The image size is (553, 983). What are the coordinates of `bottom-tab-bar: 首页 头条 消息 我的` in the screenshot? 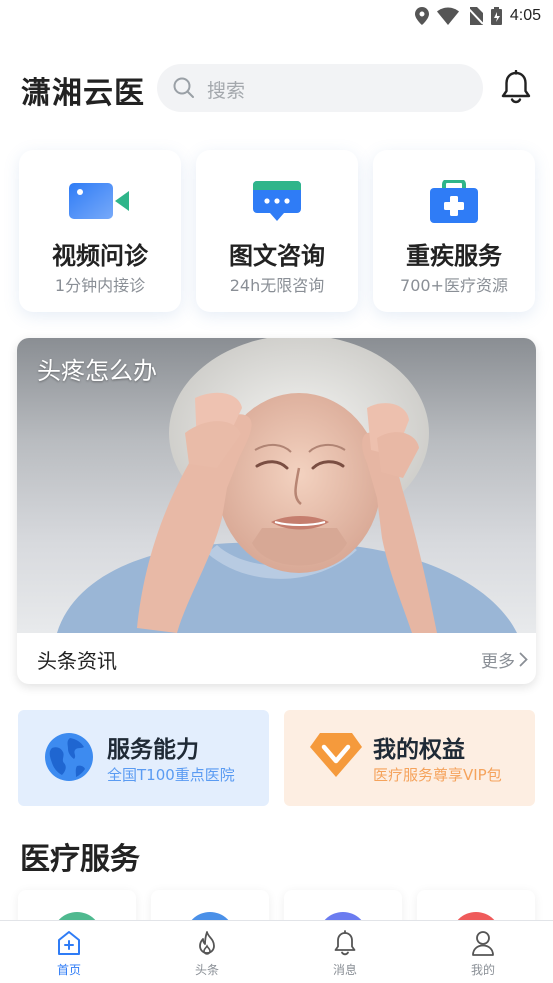 It's located at (276, 951).